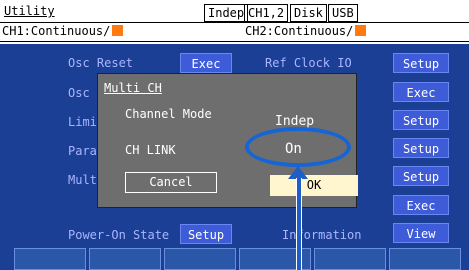 This screenshot has width=469, height=270. I want to click on channel-status-bar: CH1:Continuous/ CH2:Continuous/, so click(234, 32).